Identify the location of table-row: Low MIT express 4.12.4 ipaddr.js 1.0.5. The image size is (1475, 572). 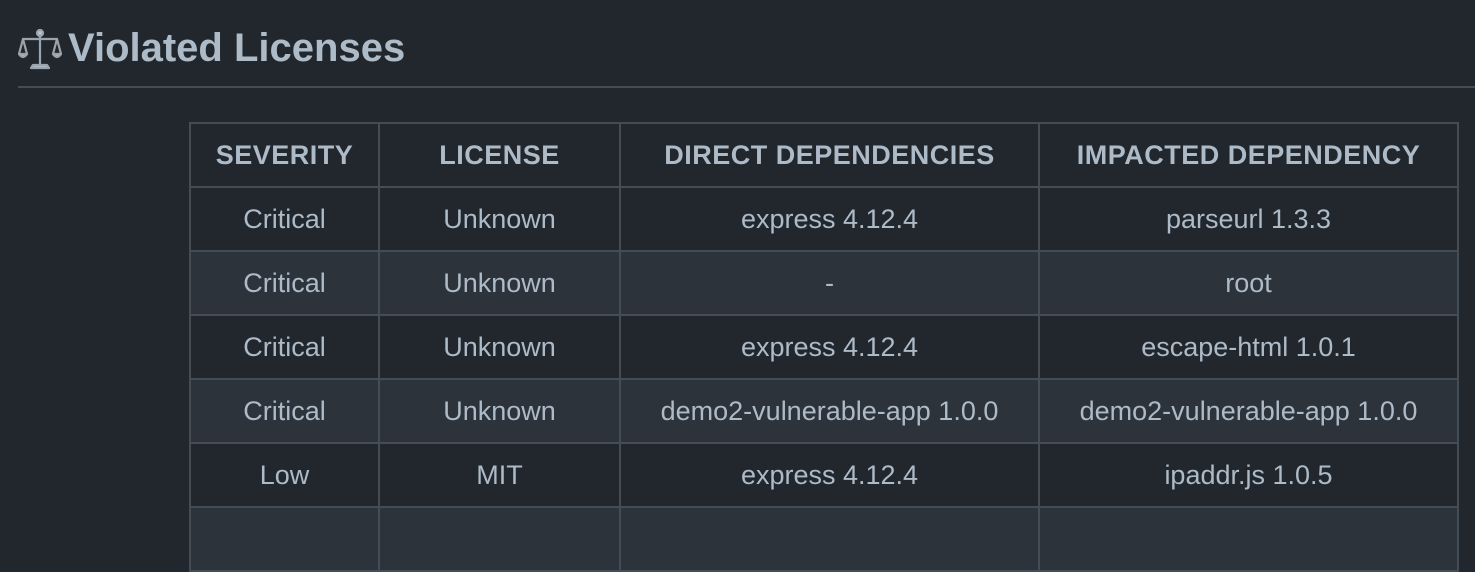
(824, 475).